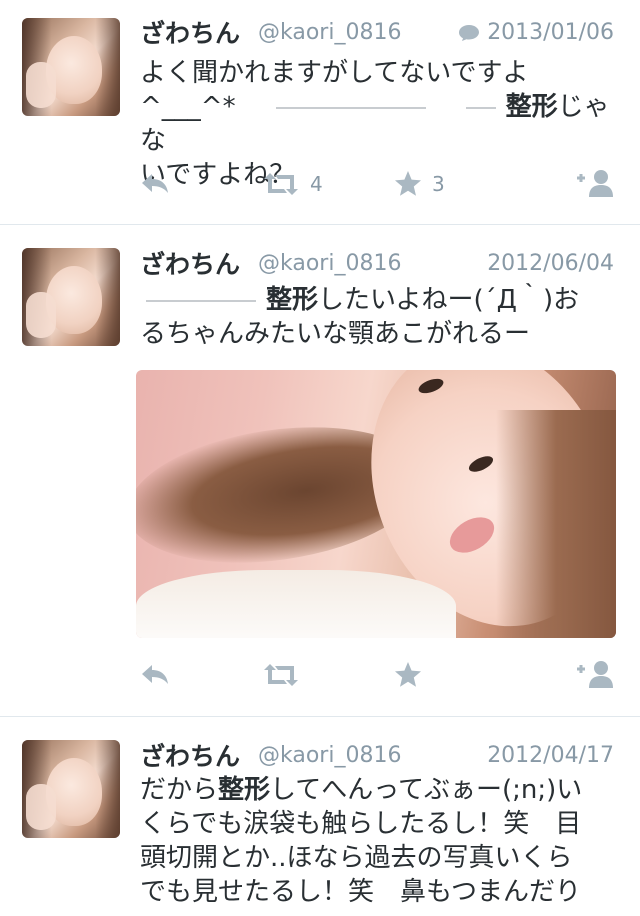  I want to click on tweet-actions, so click(320, 677).